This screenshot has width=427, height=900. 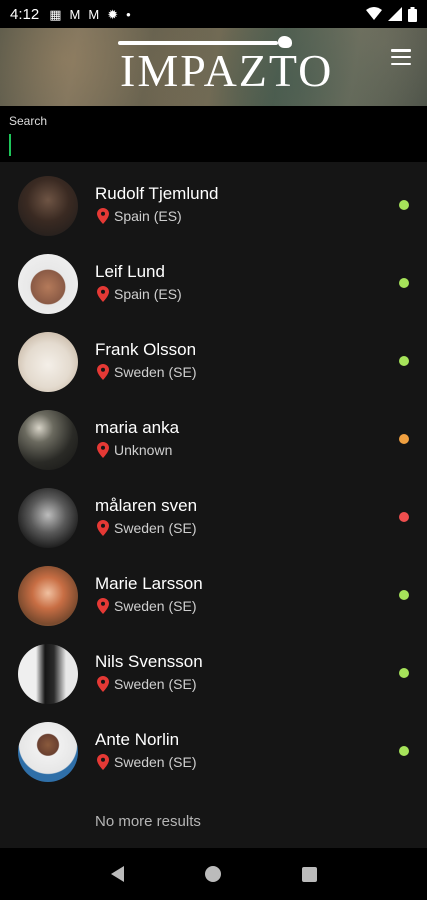 What do you see at coordinates (130, 271) in the screenshot?
I see `user-name: Leif Lund` at bounding box center [130, 271].